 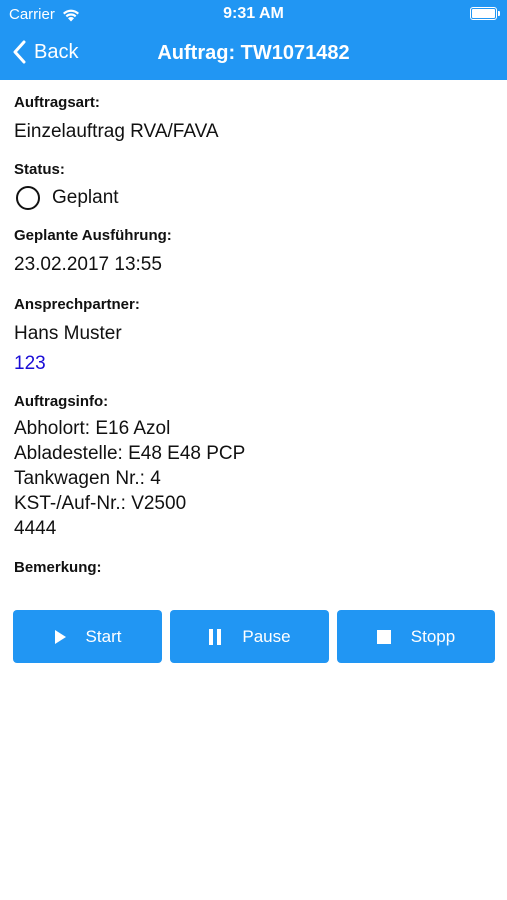 I want to click on chevron-left-icon, so click(x=19, y=52).